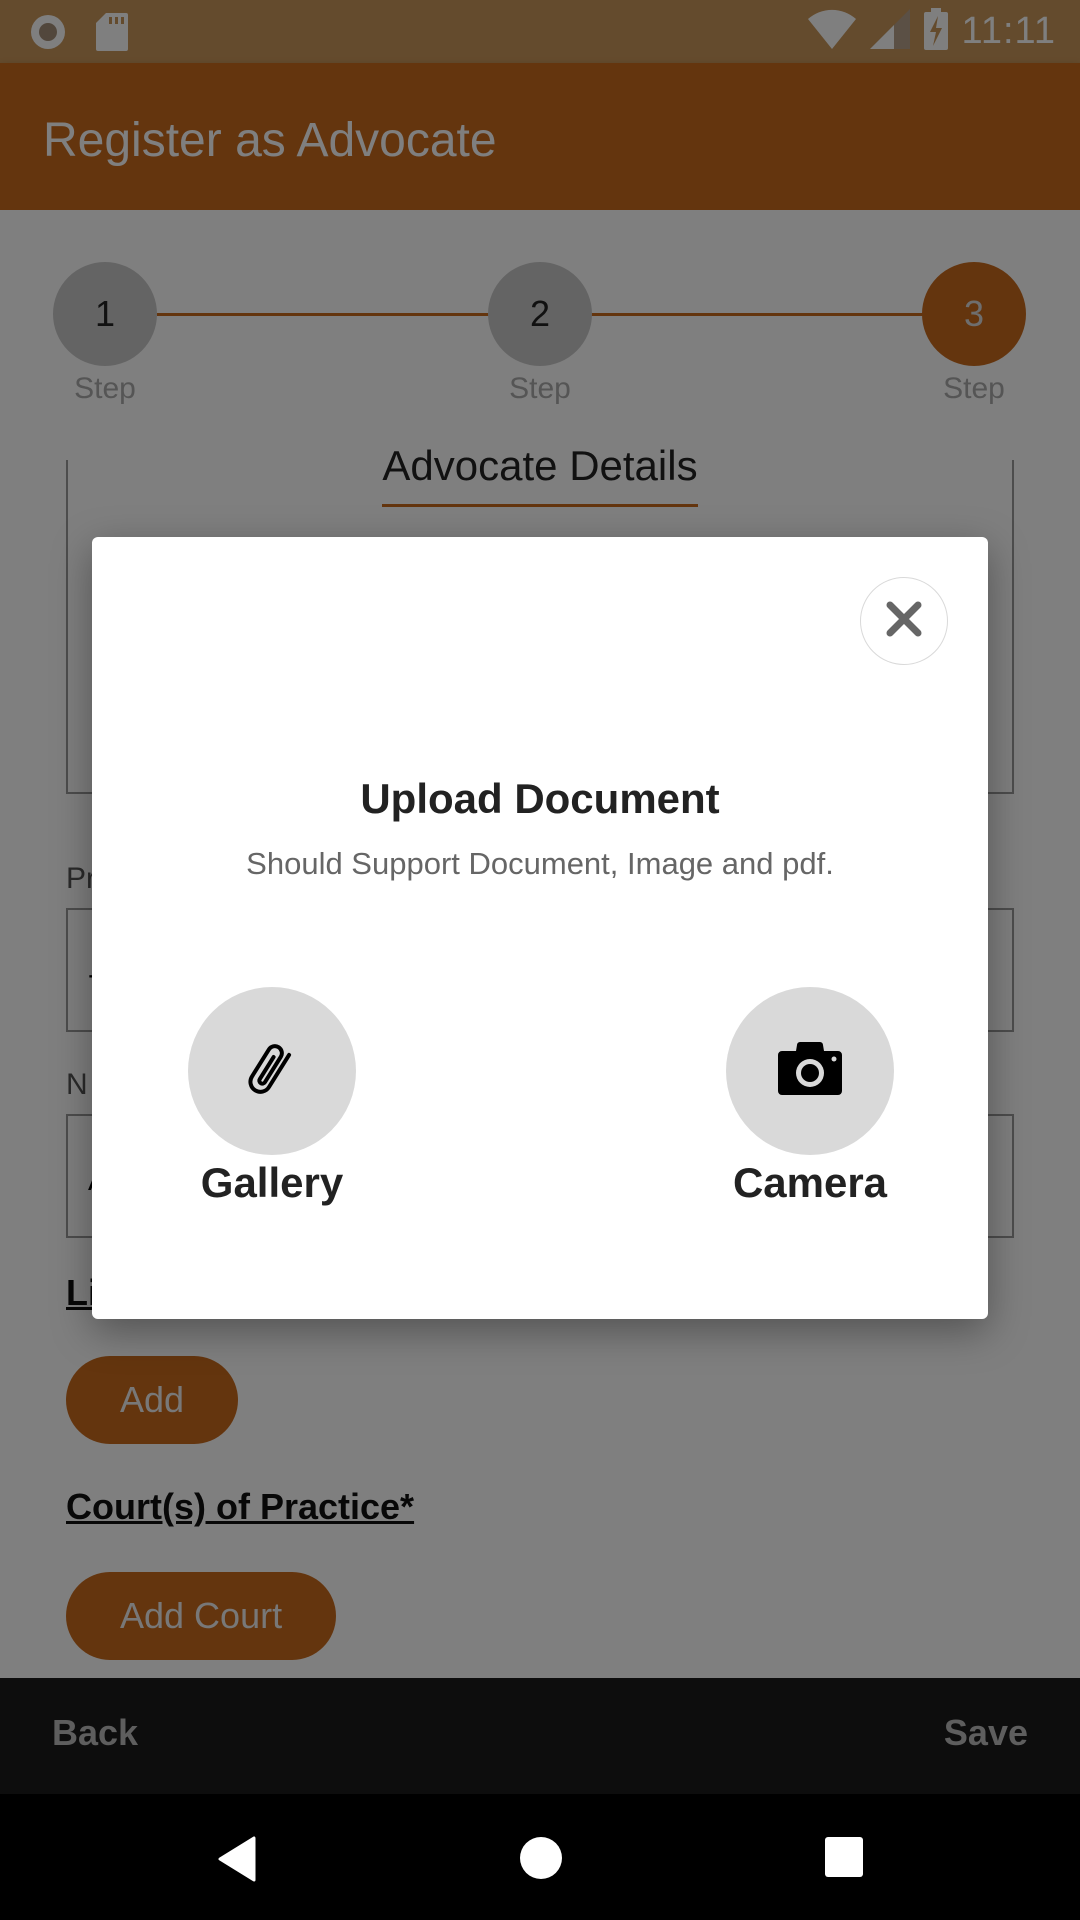 The image size is (1080, 1920). I want to click on system-nav-bar, so click(540, 1857).